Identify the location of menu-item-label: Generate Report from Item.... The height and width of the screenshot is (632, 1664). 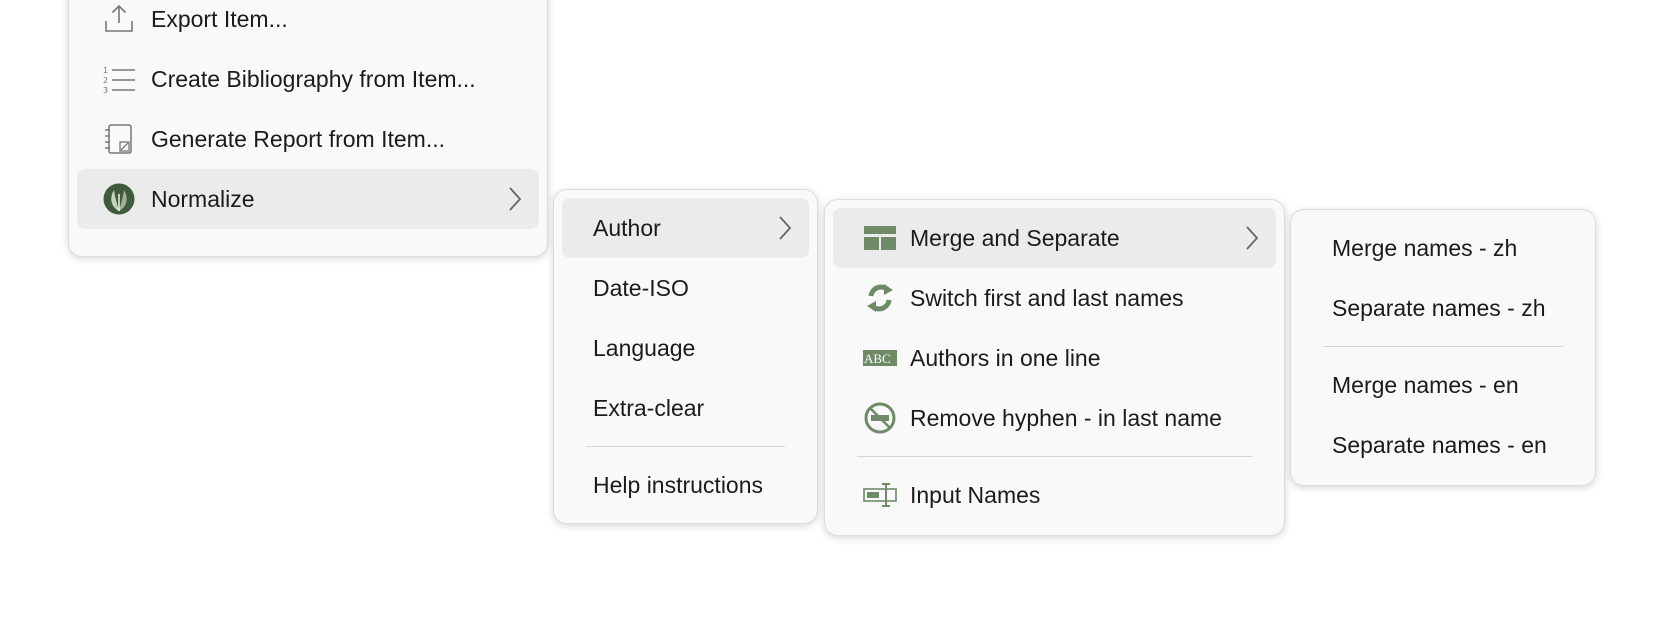
(298, 138).